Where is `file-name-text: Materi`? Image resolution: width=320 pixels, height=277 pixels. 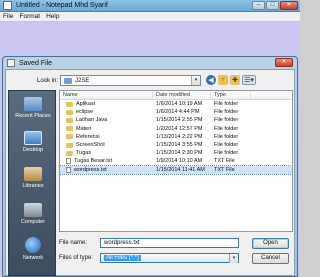
file-name-text: Materi is located at coordinates (84, 128).